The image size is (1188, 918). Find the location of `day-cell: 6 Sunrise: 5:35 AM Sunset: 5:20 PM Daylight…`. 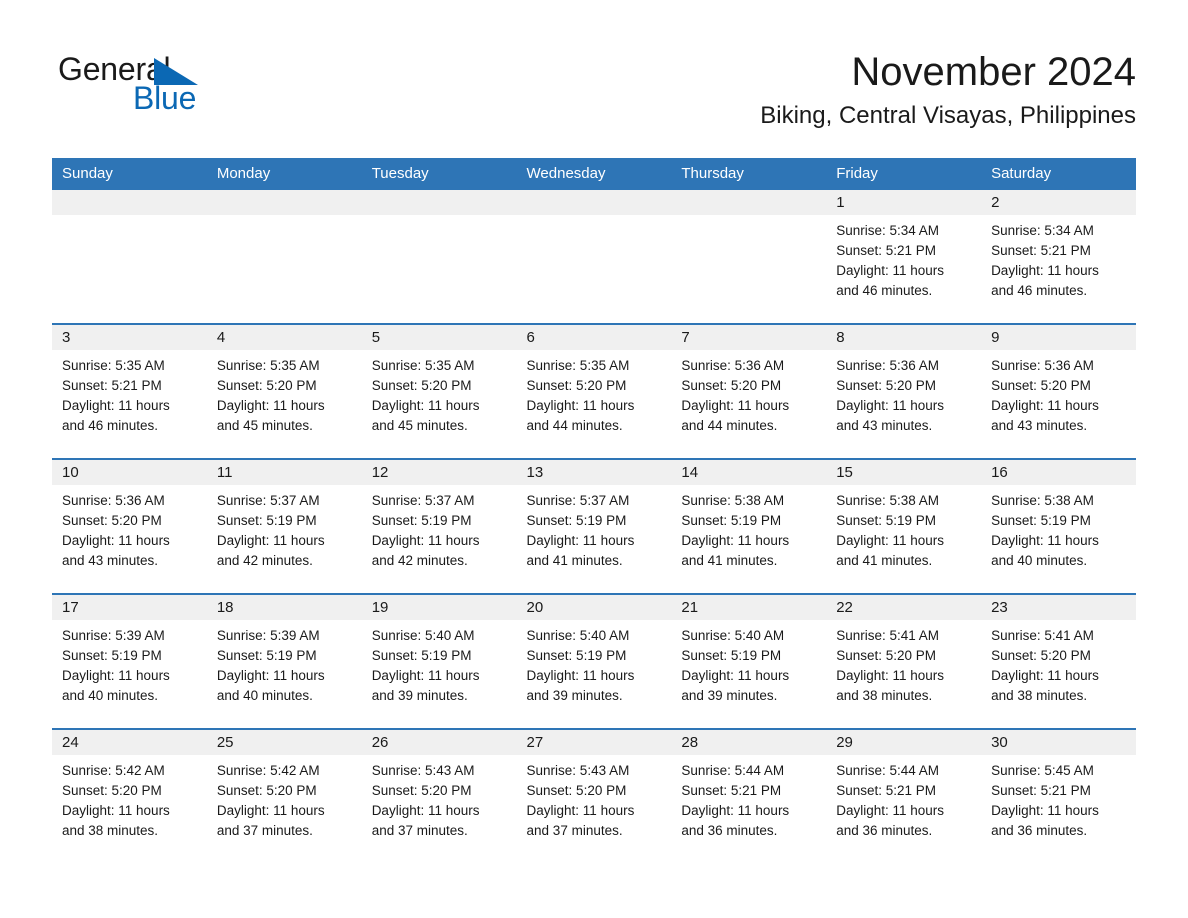

day-cell: 6 Sunrise: 5:35 AM Sunset: 5:20 PM Daylight… is located at coordinates (594, 391).